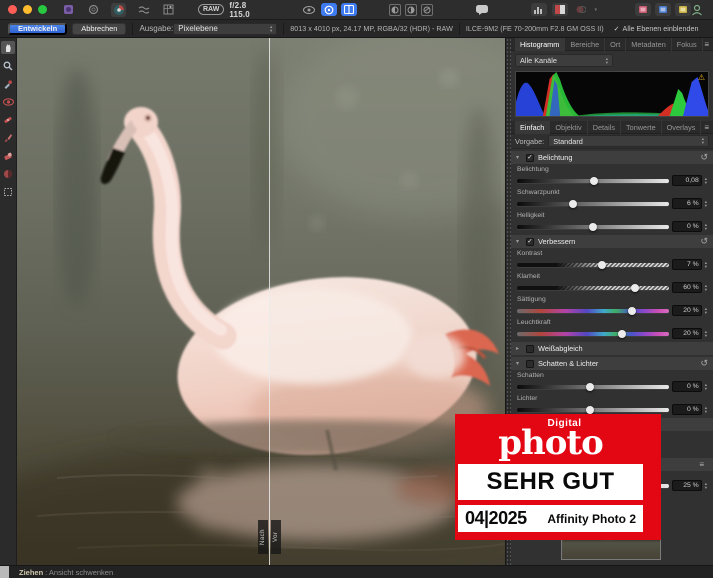 The image size is (713, 578). Describe the element at coordinates (8, 65) in the screenshot. I see `magnifier-icon` at that location.